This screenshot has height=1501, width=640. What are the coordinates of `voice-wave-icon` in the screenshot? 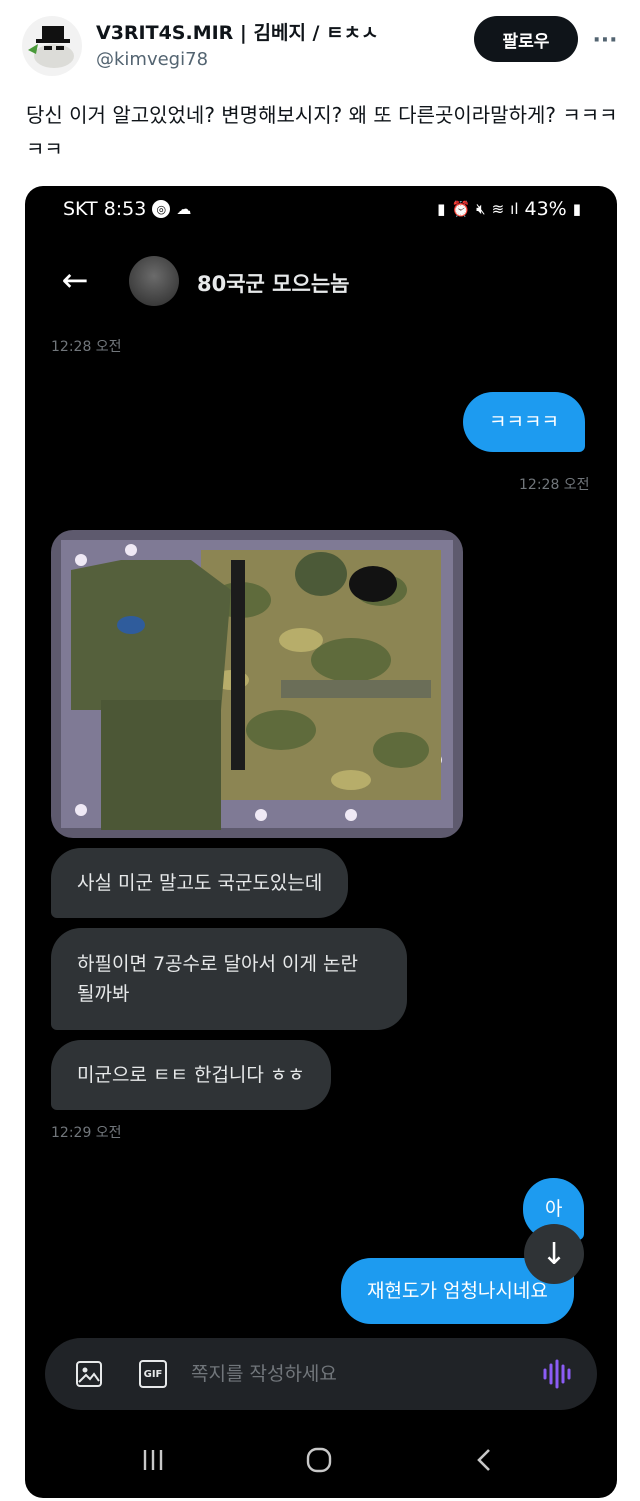 It's located at (557, 1374).